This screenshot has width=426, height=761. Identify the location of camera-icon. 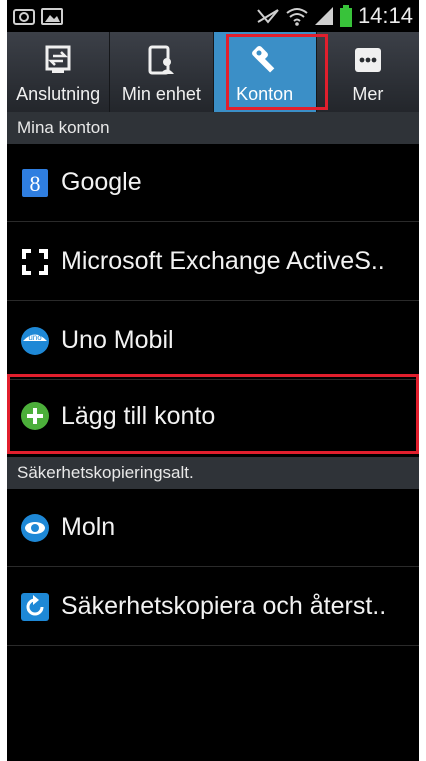
(24, 17).